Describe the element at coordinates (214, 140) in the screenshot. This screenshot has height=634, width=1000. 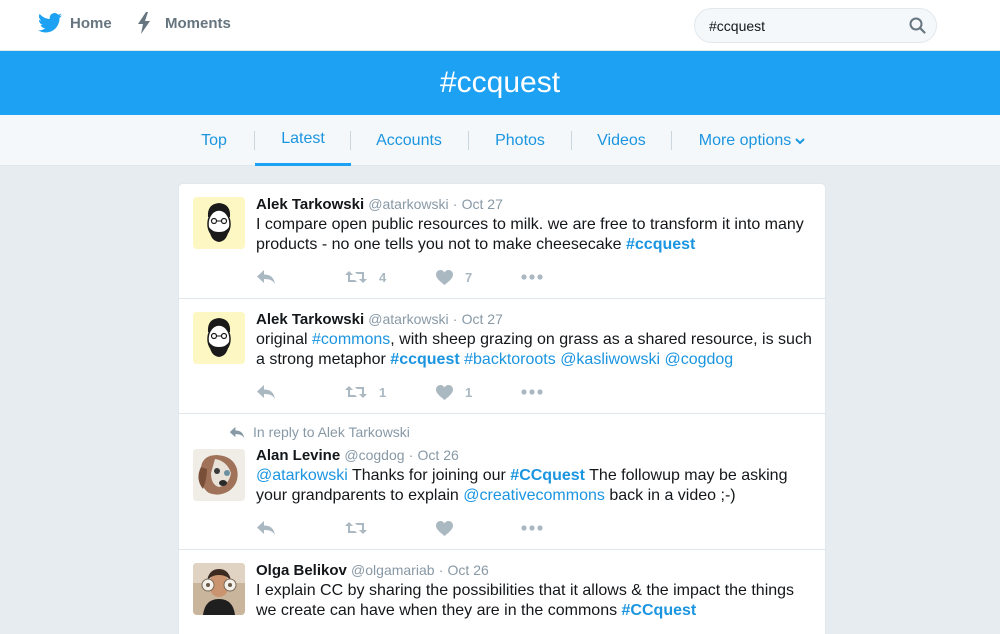
I see `tab-top: Top` at that location.